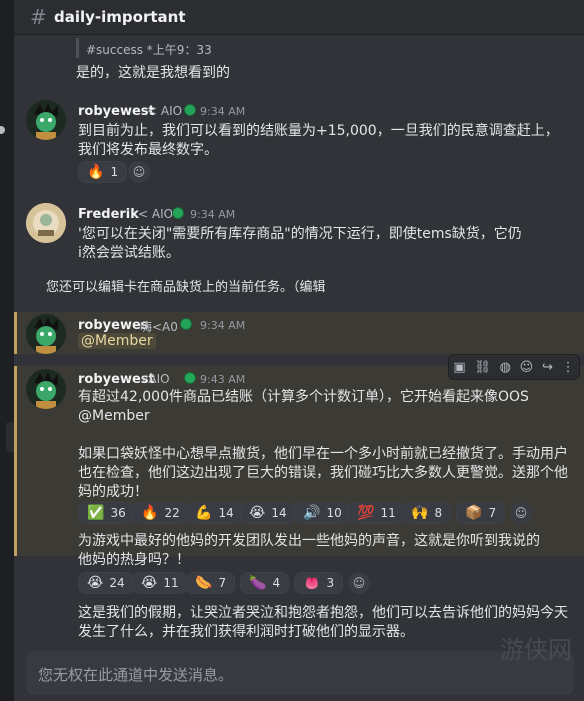 This screenshot has height=701, width=584. Describe the element at coordinates (309, 541) in the screenshot. I see `message-line: 为游戏中最好的他妈的开发团队发出一些他妈的声音，这就是你听到我说的` at that location.